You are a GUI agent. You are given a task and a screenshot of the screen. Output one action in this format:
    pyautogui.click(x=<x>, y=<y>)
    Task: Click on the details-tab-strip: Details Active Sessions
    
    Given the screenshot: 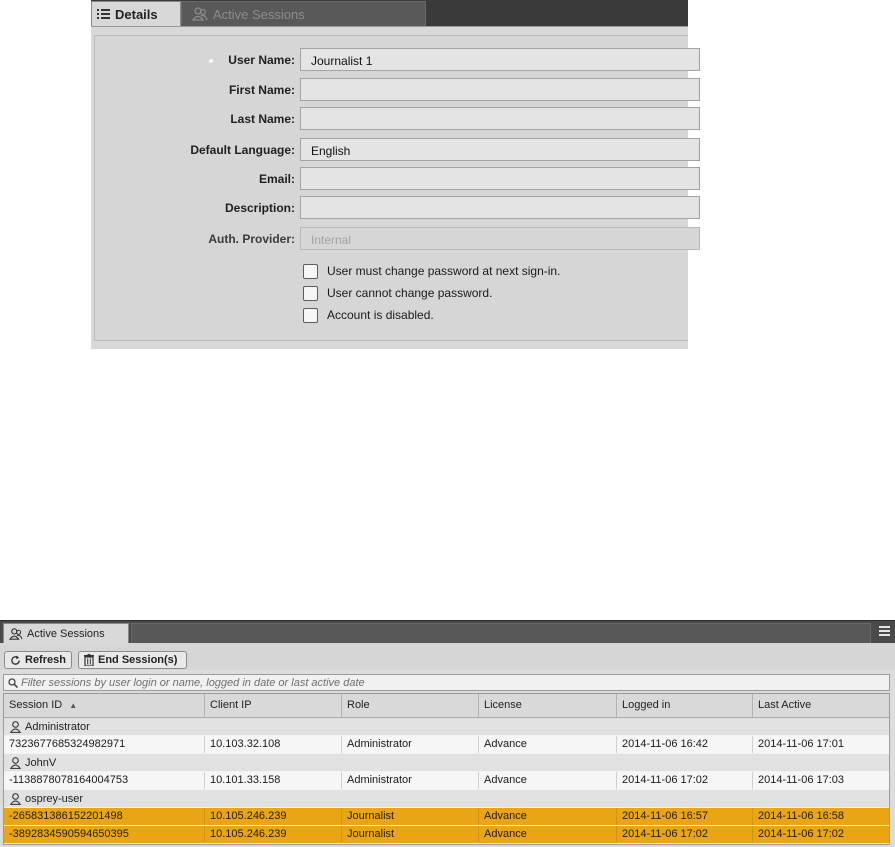 What is the action you would take?
    pyautogui.click(x=389, y=13)
    